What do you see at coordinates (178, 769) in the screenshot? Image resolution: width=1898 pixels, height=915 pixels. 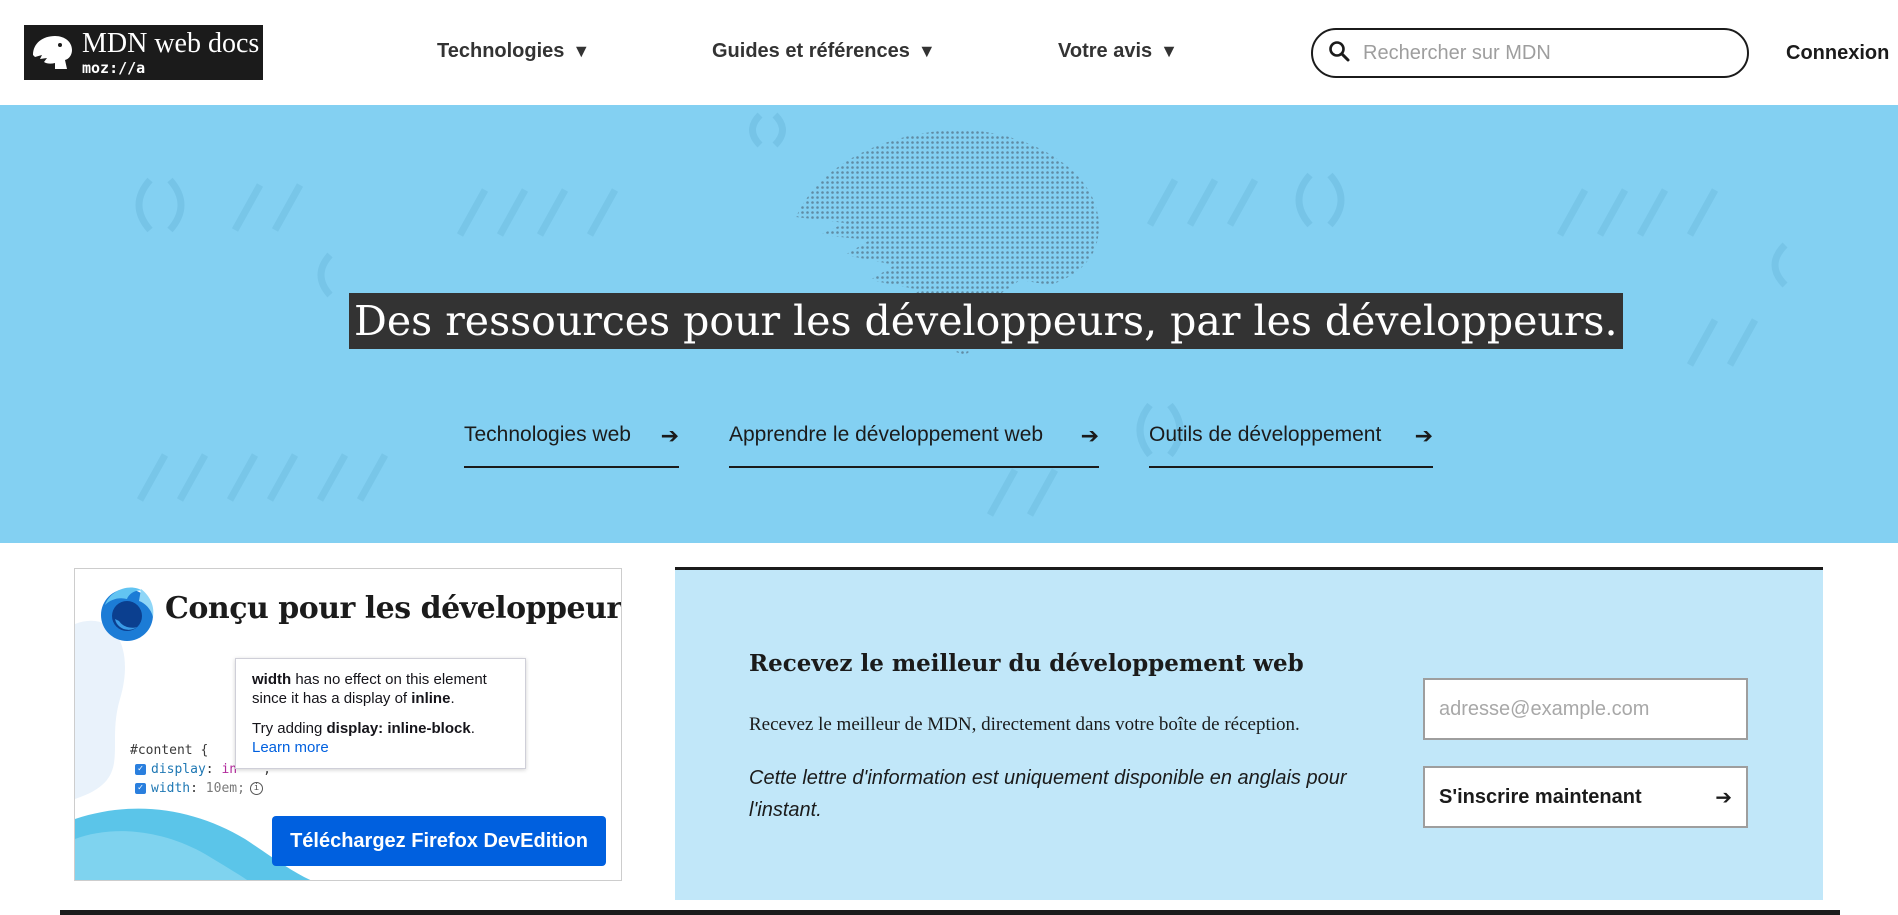 I see `code-property: display` at bounding box center [178, 769].